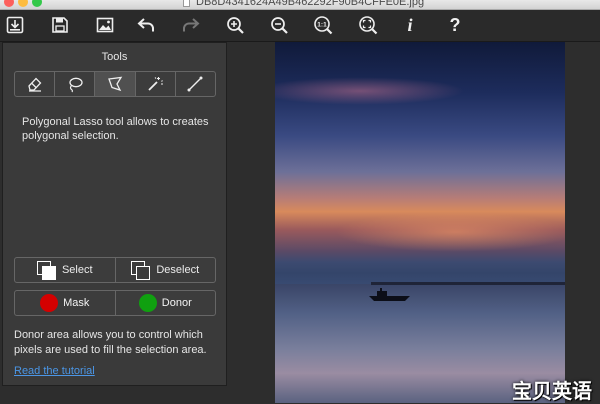  I want to click on line-icon, so click(195, 84).